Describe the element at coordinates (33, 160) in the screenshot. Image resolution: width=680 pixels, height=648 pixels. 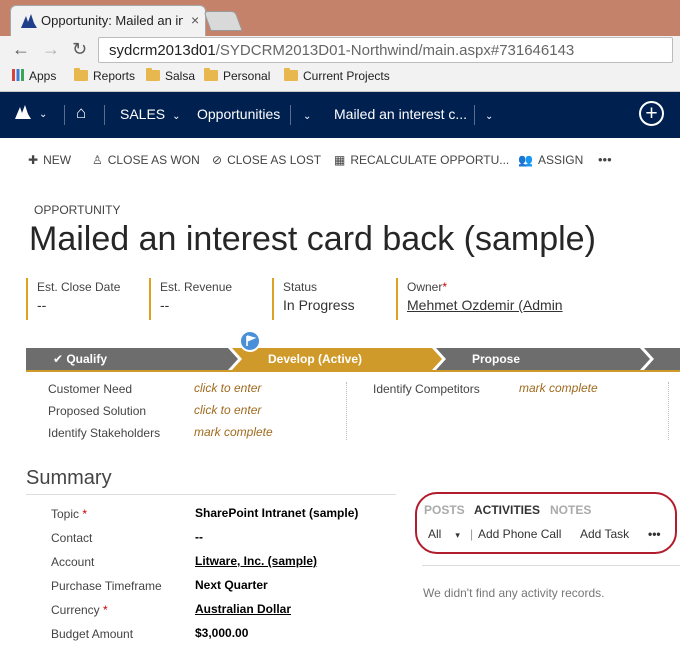
I see `plus-icon: ✚` at that location.